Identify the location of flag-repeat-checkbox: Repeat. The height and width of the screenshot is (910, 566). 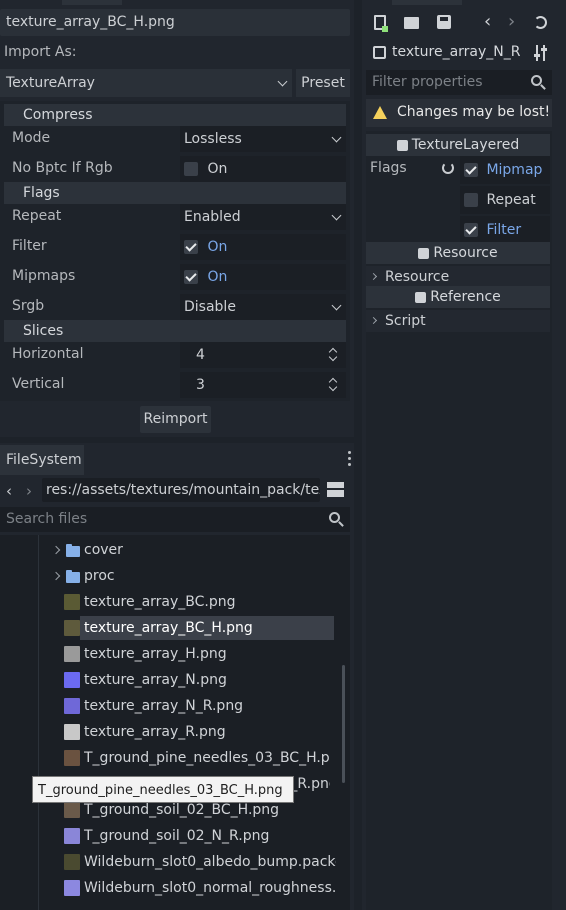
(505, 200).